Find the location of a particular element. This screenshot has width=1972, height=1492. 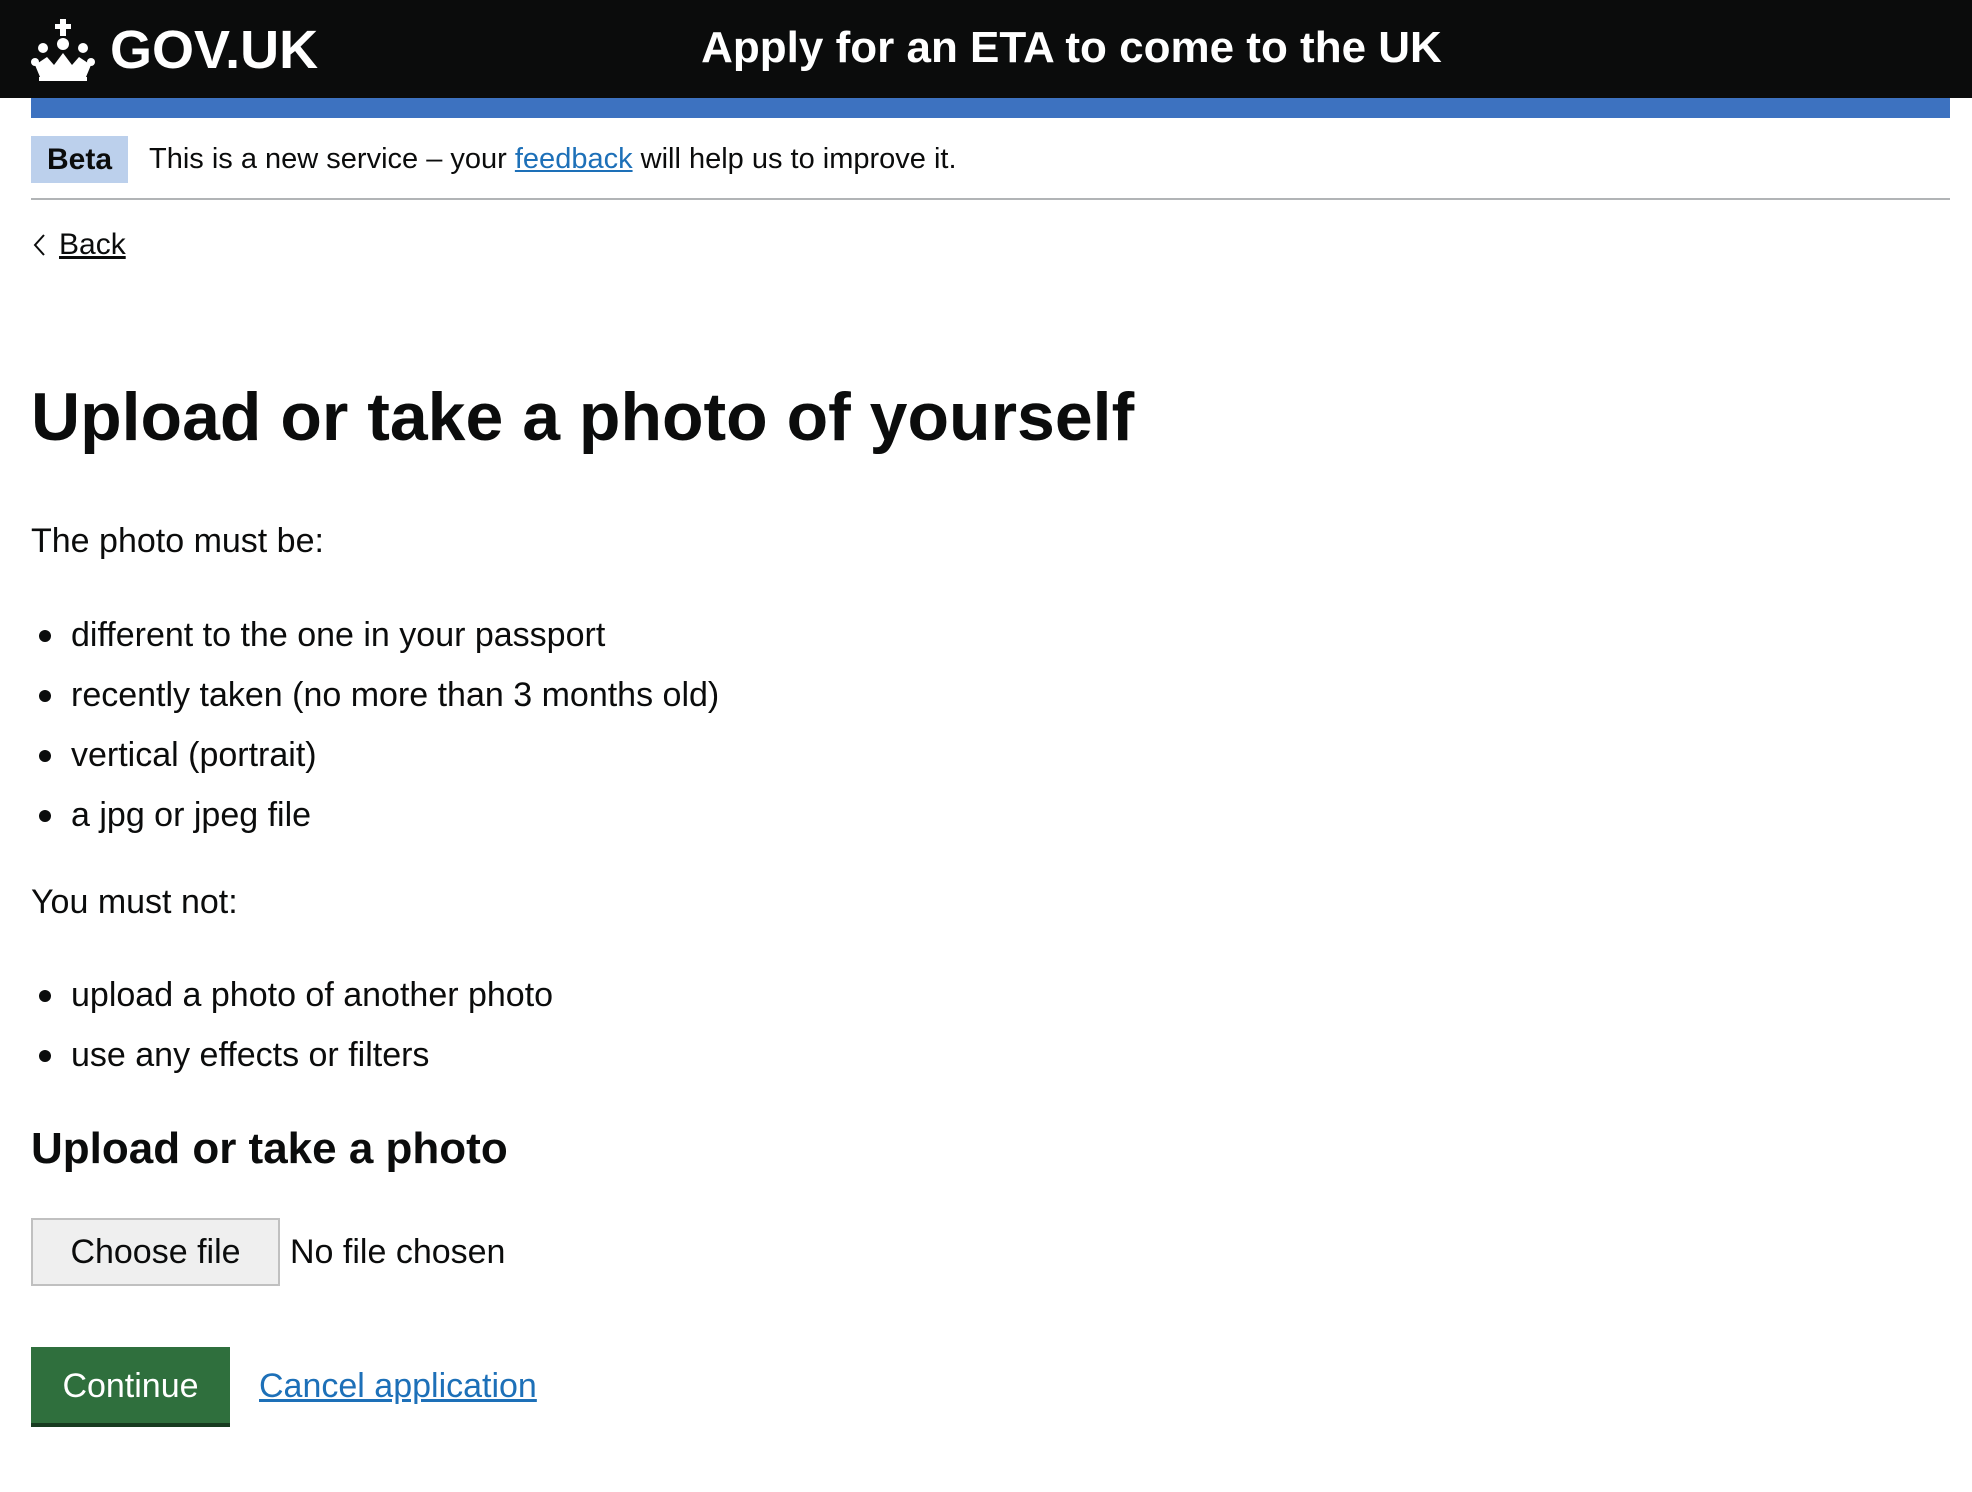

restriction-item: use any effects or filters is located at coordinates (292, 1055).